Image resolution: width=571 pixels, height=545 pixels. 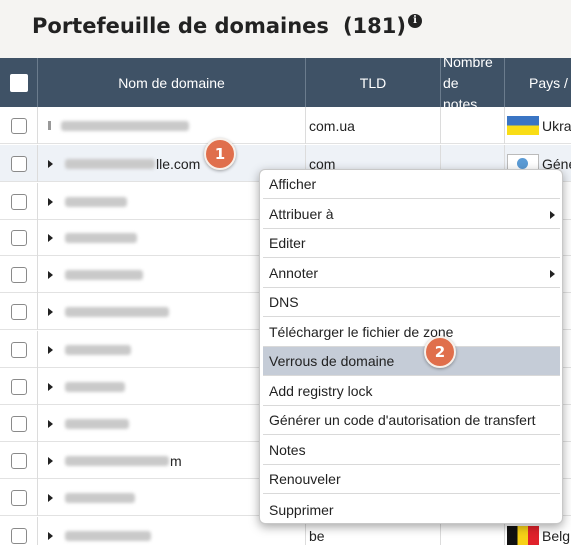 What do you see at coordinates (332, 361) in the screenshot?
I see `menu-item-label: Verrous de domaine` at bounding box center [332, 361].